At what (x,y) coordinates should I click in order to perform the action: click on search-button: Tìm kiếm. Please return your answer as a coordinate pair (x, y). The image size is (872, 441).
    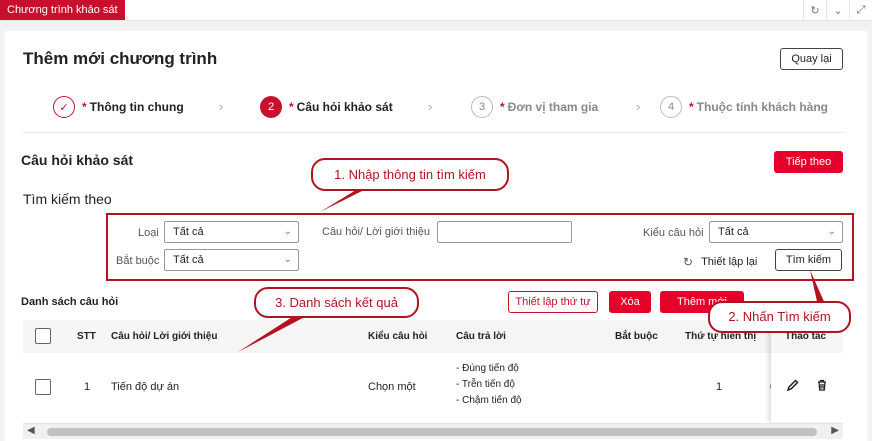
    Looking at the image, I should click on (808, 260).